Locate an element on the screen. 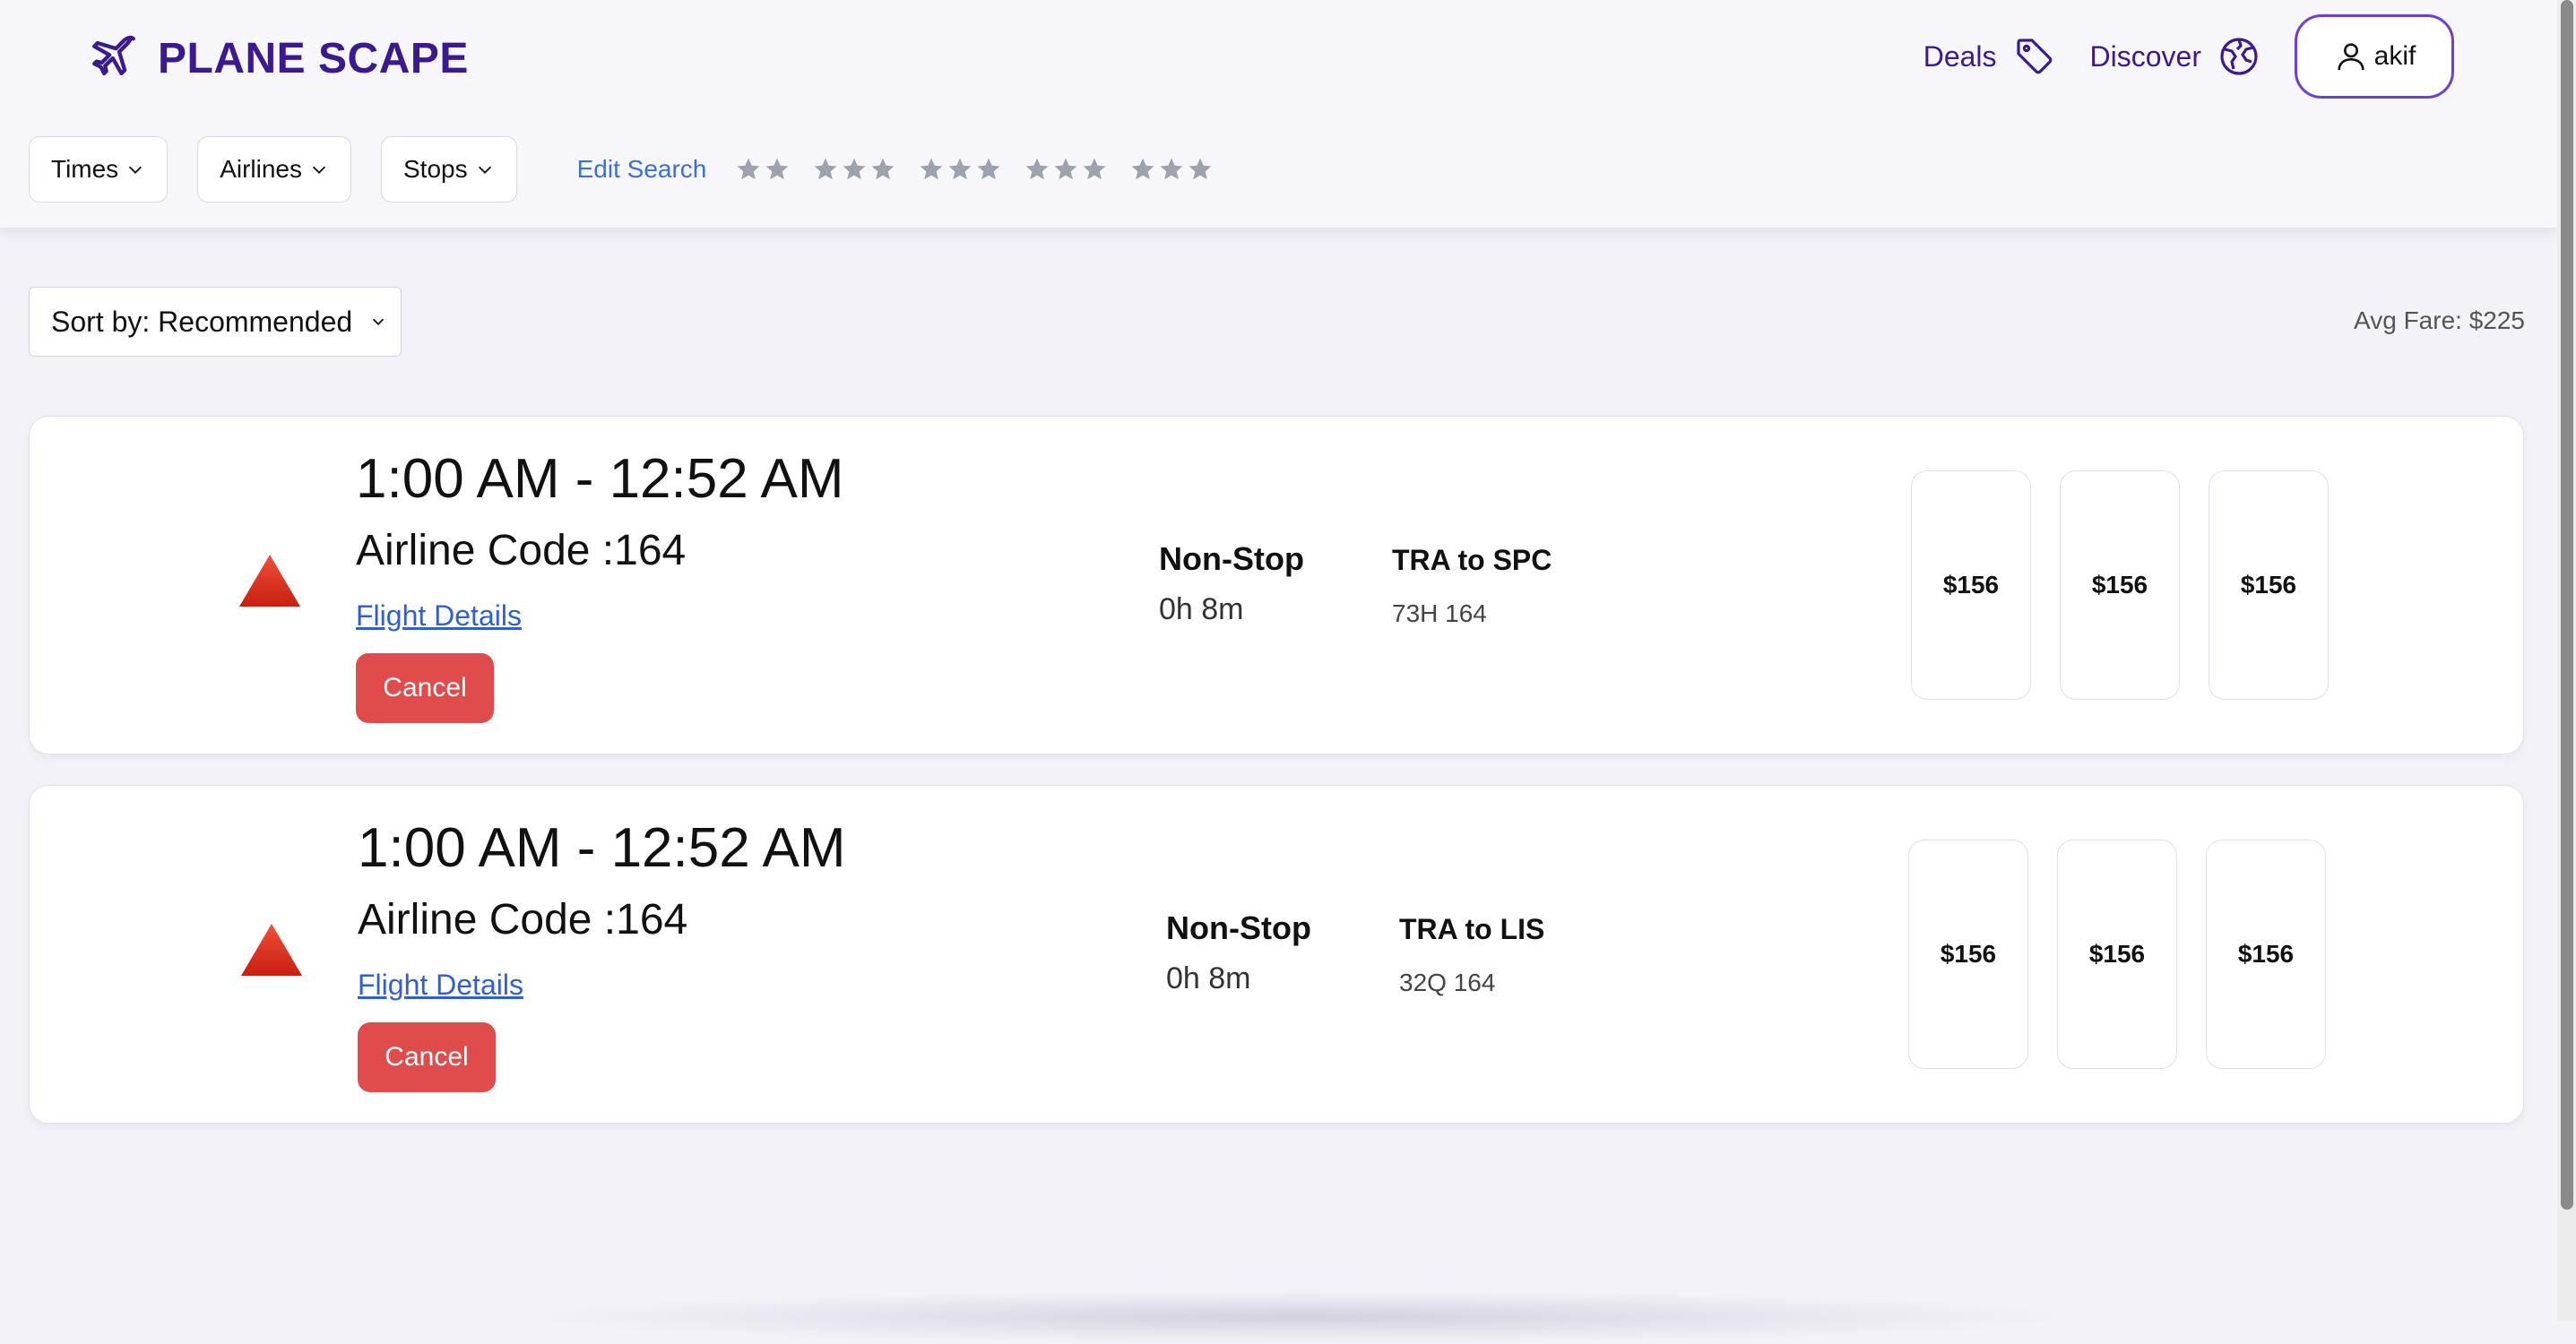 The height and width of the screenshot is (1344, 2576). scrollbar is located at coordinates (2566, 660).